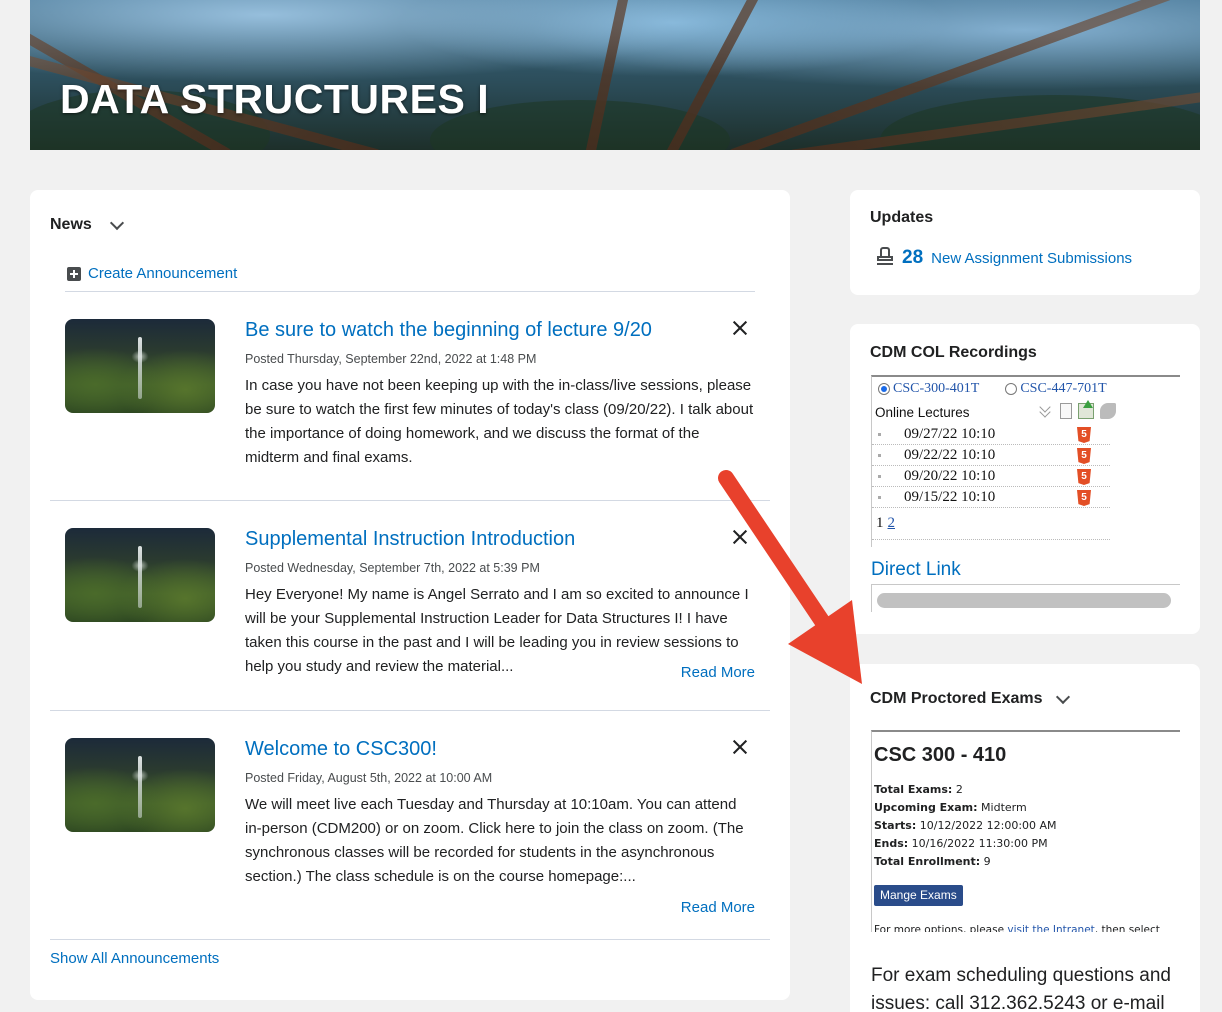 The width and height of the screenshot is (1222, 1012). I want to click on recording-row: 09/15/22 10:10 5, so click(991, 497).